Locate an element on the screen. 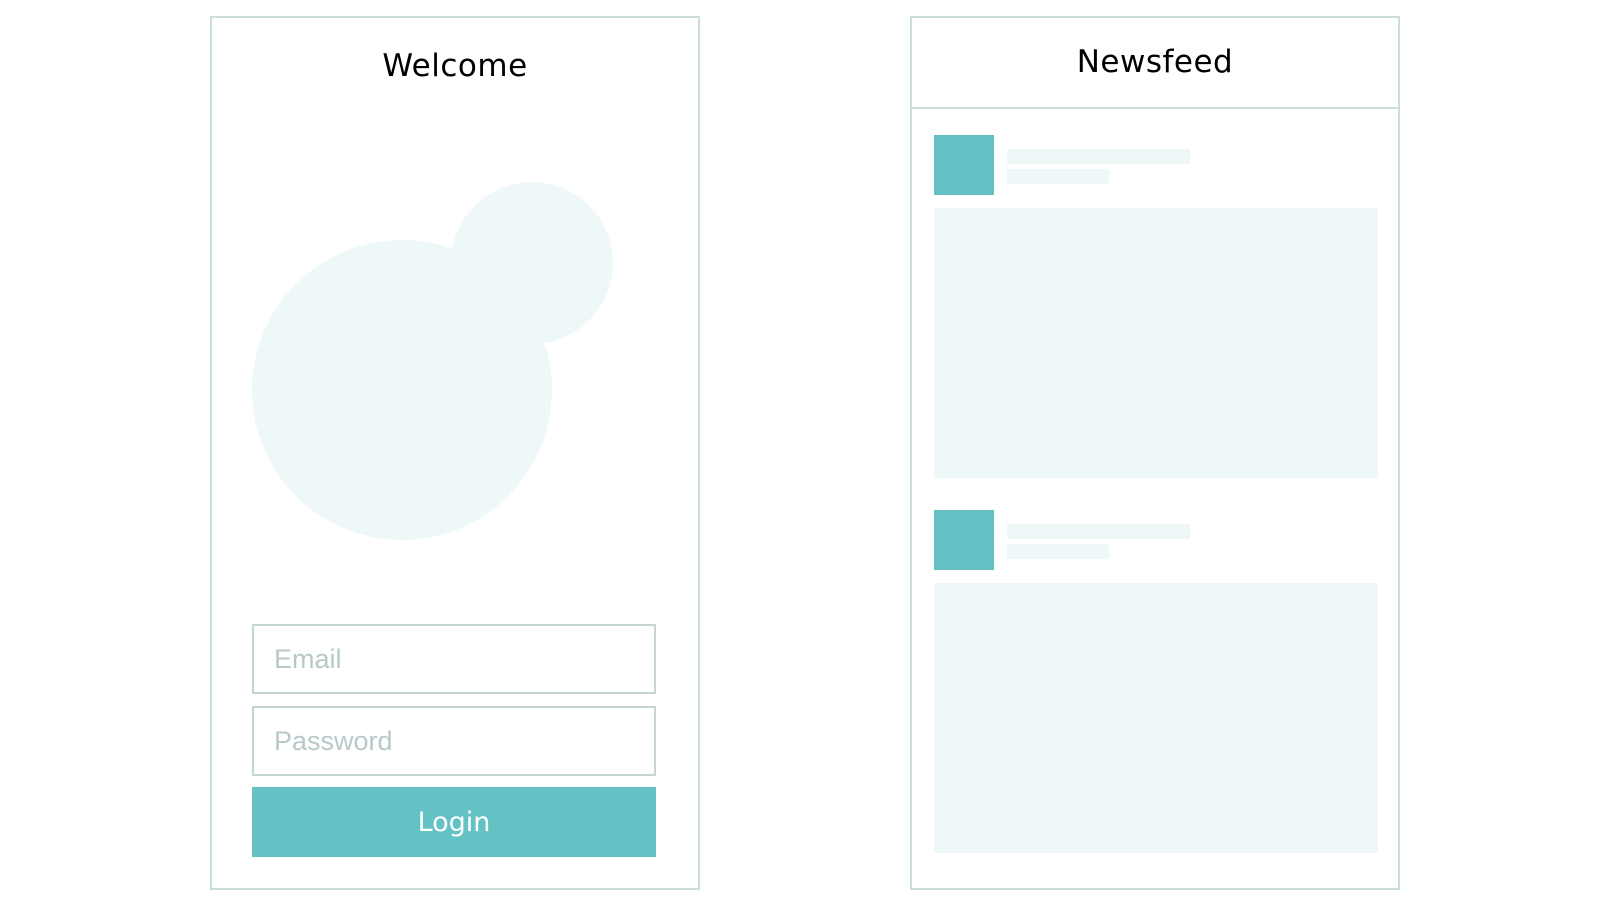 Image resolution: width=1600 pixels, height=900 pixels. welcome-illustration is located at coordinates (432, 361).